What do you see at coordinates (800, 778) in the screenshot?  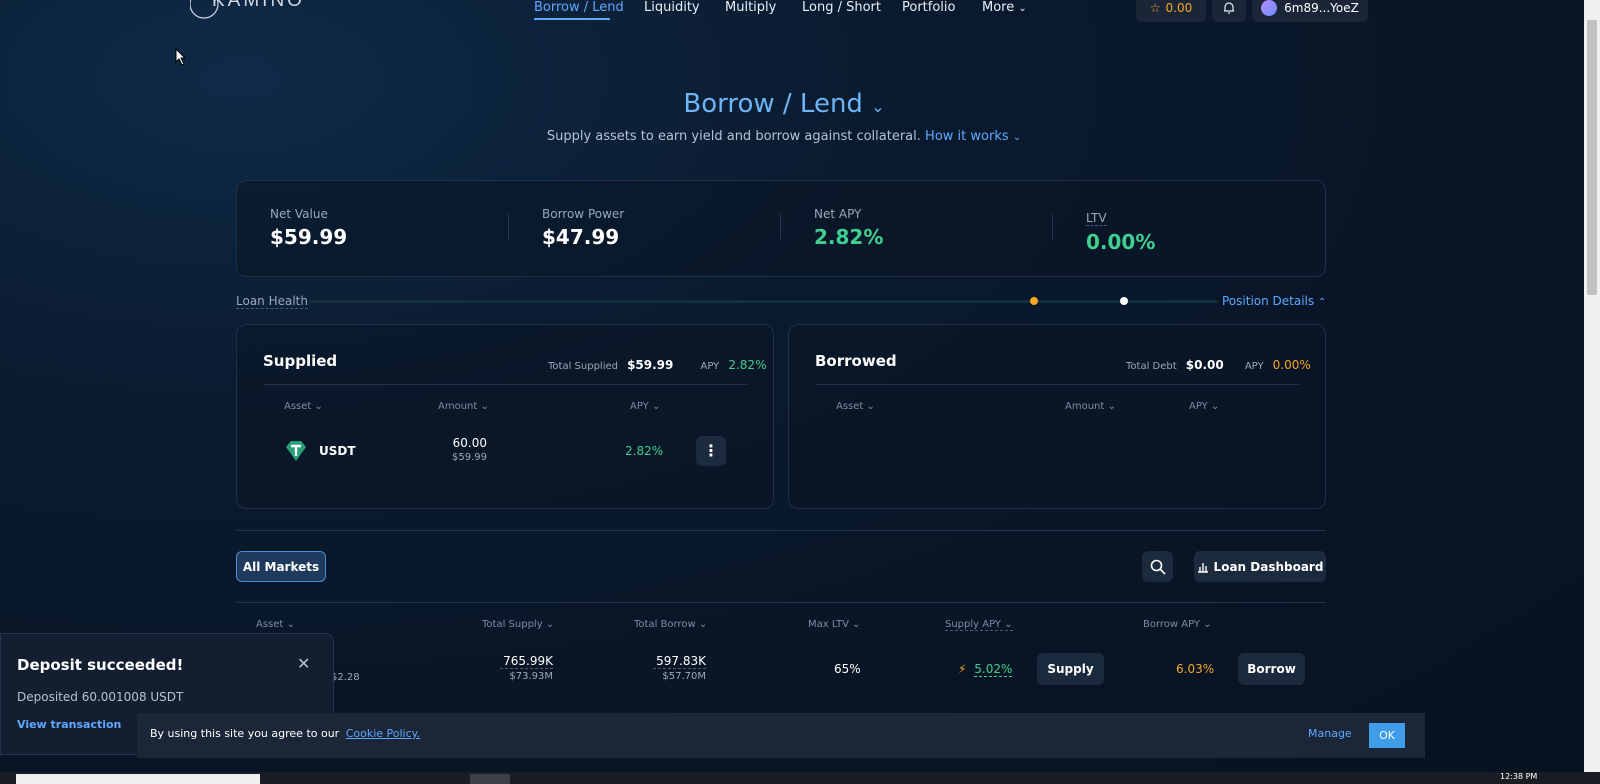 I see `os-taskbar: 12:38 PM` at bounding box center [800, 778].